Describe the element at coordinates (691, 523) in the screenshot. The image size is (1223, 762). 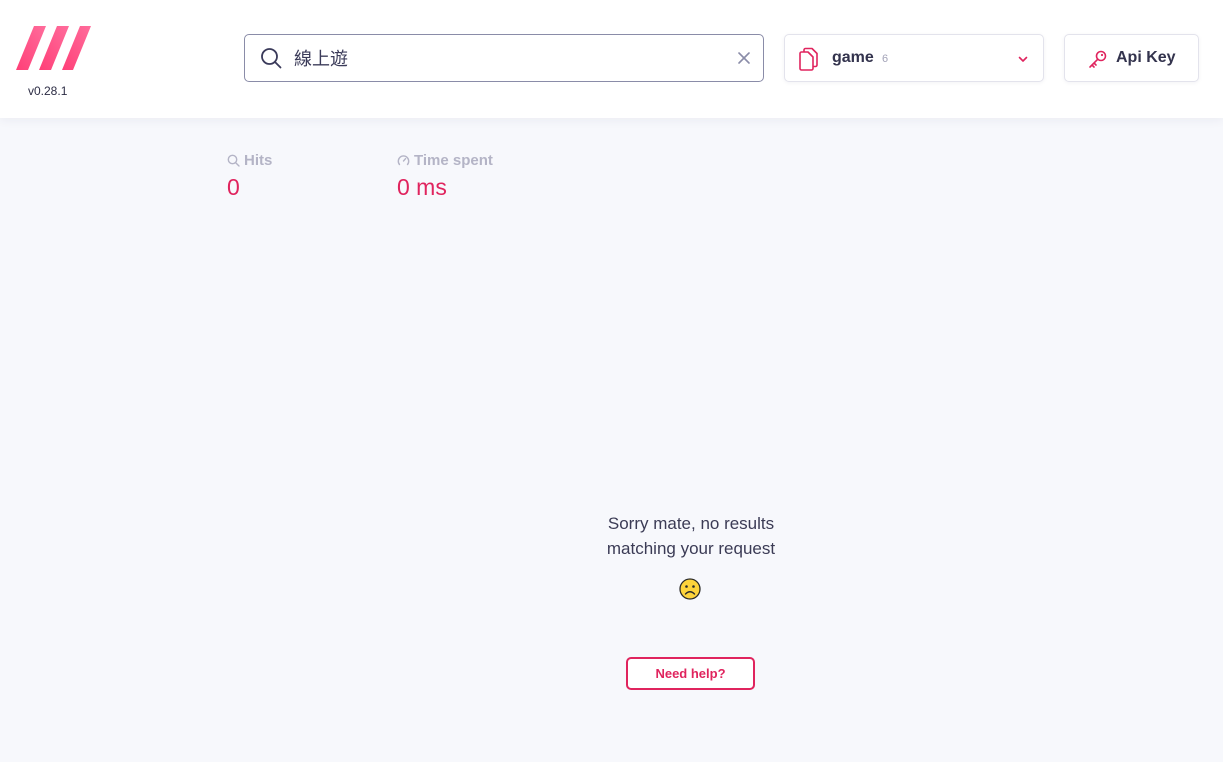
I see `no-results-line-1: Sorry mate, no results` at that location.